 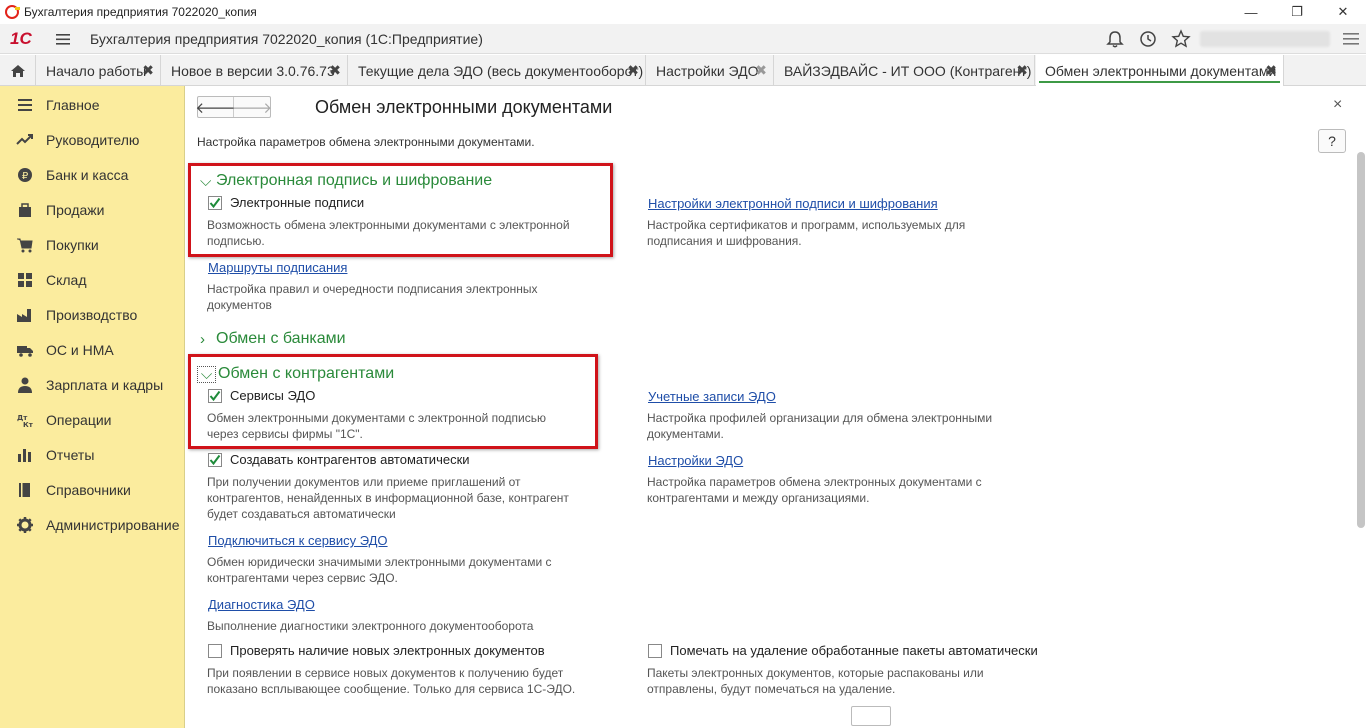 What do you see at coordinates (277, 267) in the screenshot?
I see `signing-routes-link: Маршруты подписания` at bounding box center [277, 267].